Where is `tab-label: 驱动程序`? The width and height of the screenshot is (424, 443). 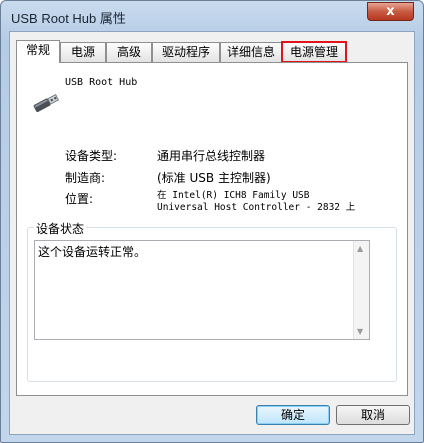 tab-label: 驱动程序 is located at coordinates (185, 52).